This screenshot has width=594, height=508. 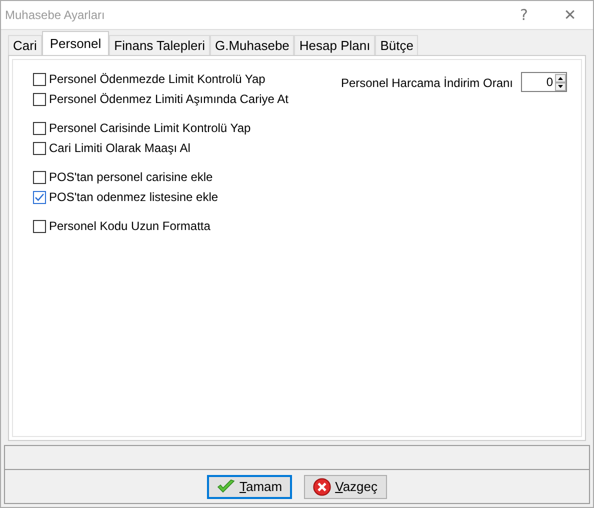 I want to click on error-icon, so click(x=322, y=487).